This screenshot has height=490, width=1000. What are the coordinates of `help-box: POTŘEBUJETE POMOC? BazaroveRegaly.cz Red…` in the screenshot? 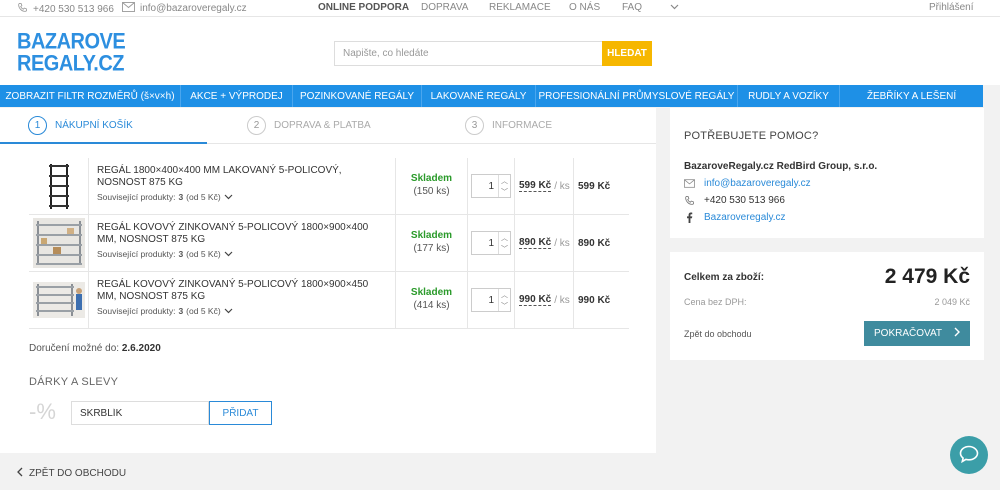 It's located at (827, 173).